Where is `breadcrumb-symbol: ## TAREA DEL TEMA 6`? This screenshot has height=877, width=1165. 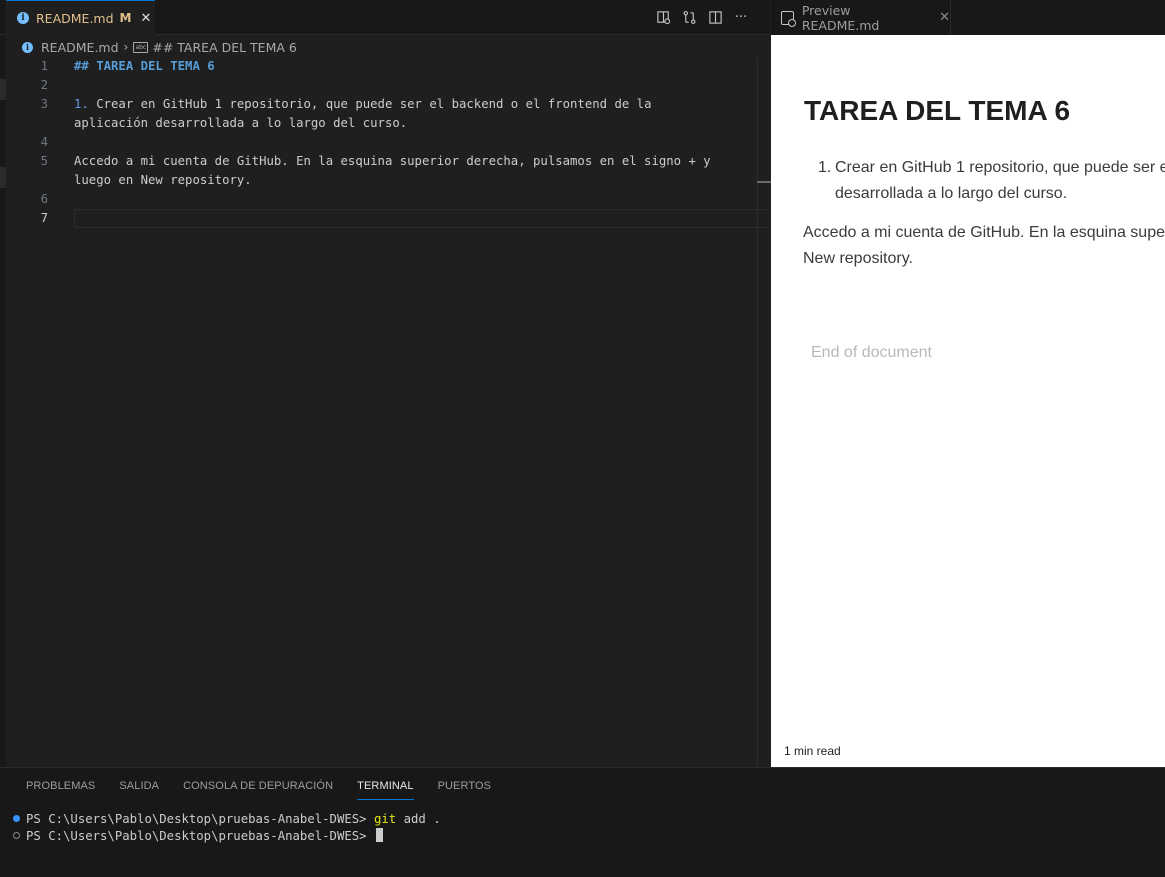 breadcrumb-symbol: ## TAREA DEL TEMA 6 is located at coordinates (224, 47).